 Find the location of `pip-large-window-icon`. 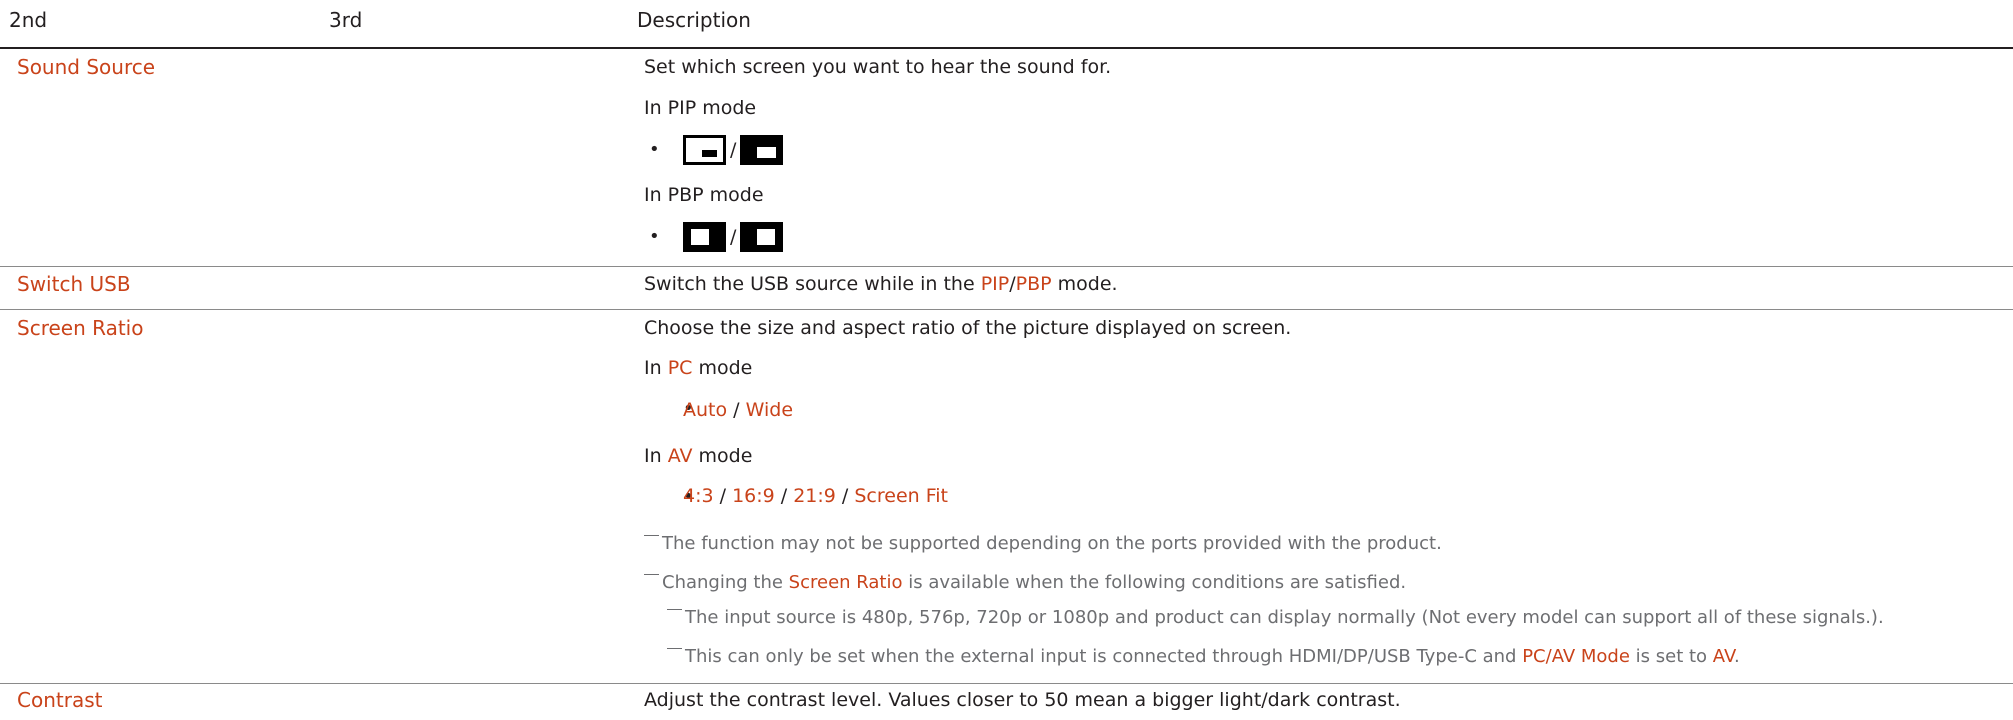

pip-large-window-icon is located at coordinates (762, 150).